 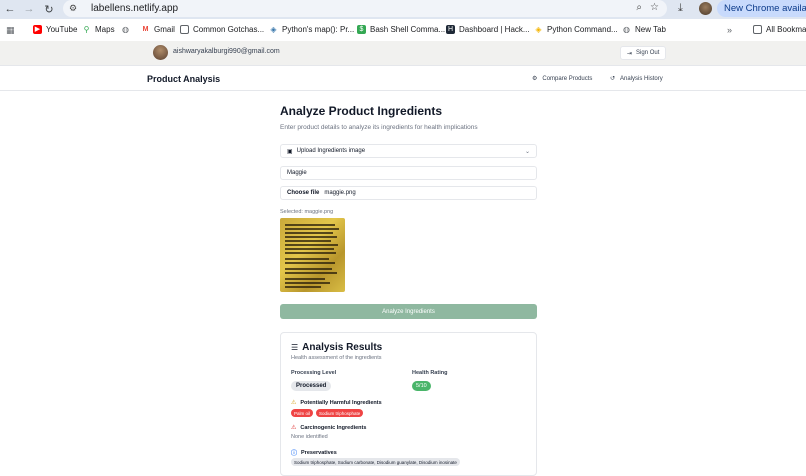 I want to click on harmful-ingredients-heading: ⚠ Potentially Harmful Ingredients, so click(x=336, y=403).